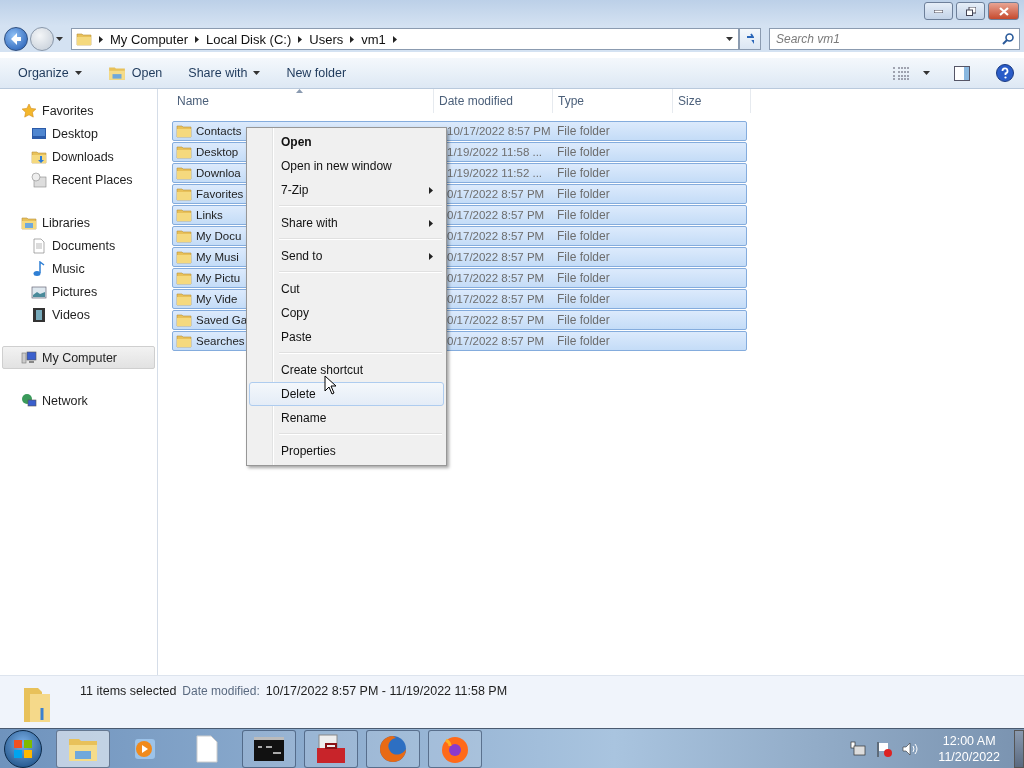  I want to click on selection-count: 11 items selected, so click(128, 691).